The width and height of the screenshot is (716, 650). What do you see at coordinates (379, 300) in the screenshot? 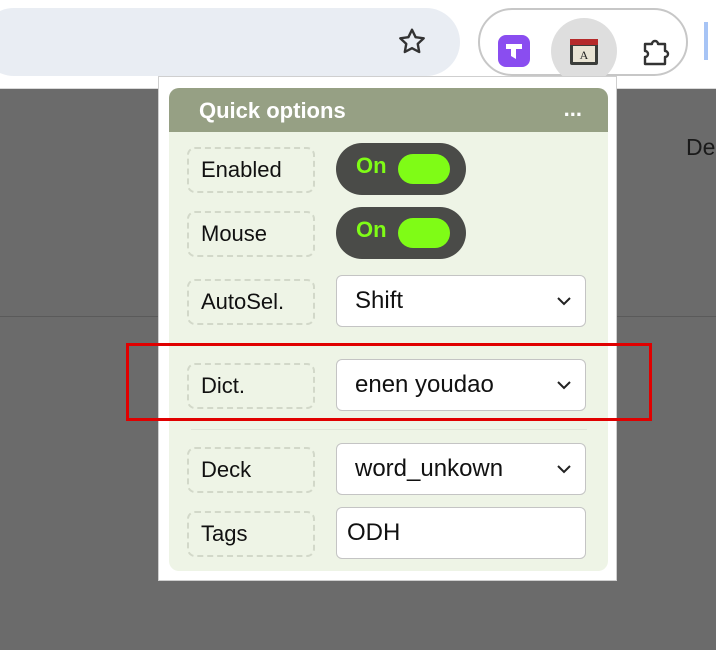
I see `autosel-value: Shift` at bounding box center [379, 300].